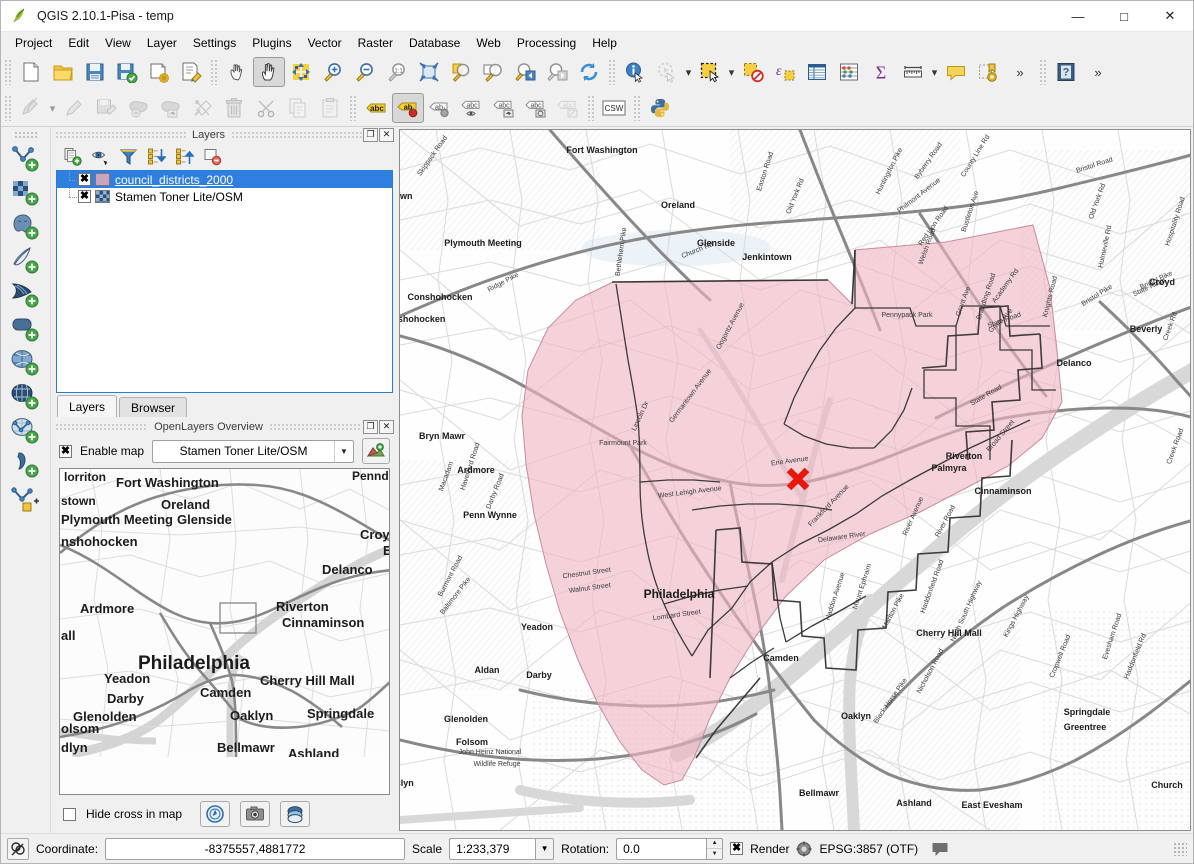 The image size is (1194, 864). What do you see at coordinates (408, 108) in the screenshot?
I see `pin-labels-icon: ab` at bounding box center [408, 108].